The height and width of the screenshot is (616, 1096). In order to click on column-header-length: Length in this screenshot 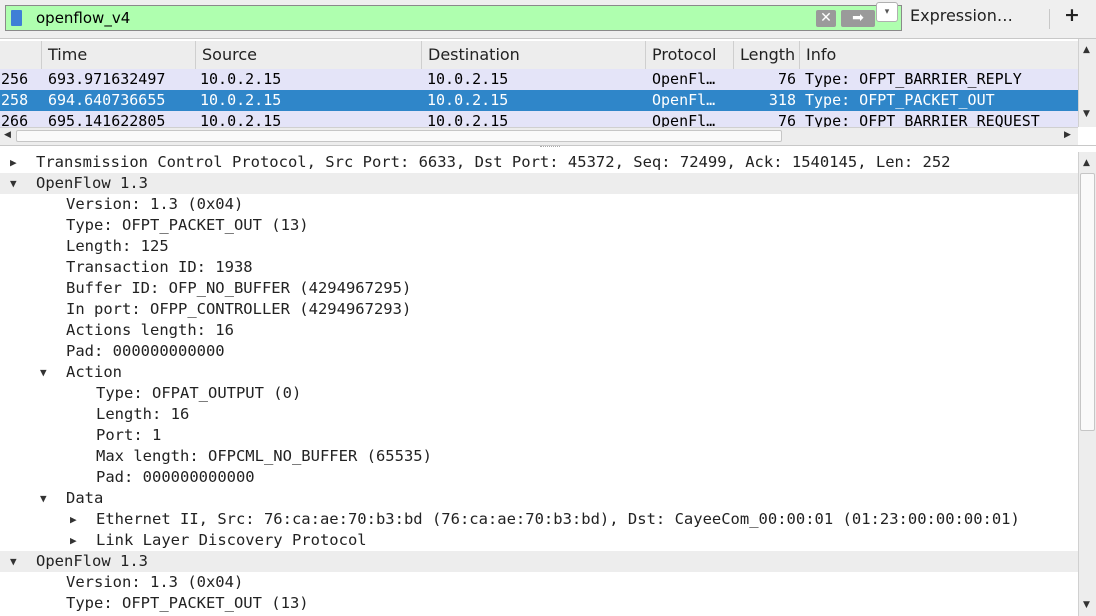, I will do `click(767, 55)`.